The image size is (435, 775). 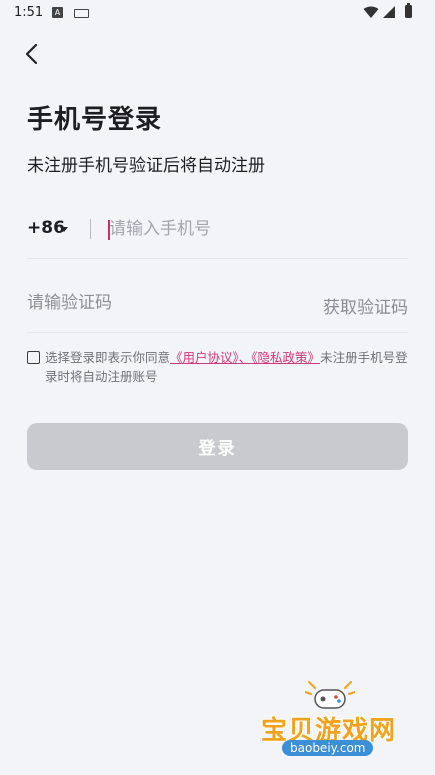 I want to click on agreement-text: 选择登录即表示你同意《用户协议》、《隐私政策》未注册手机号登录时将自动注册账号, so click(x=229, y=367).